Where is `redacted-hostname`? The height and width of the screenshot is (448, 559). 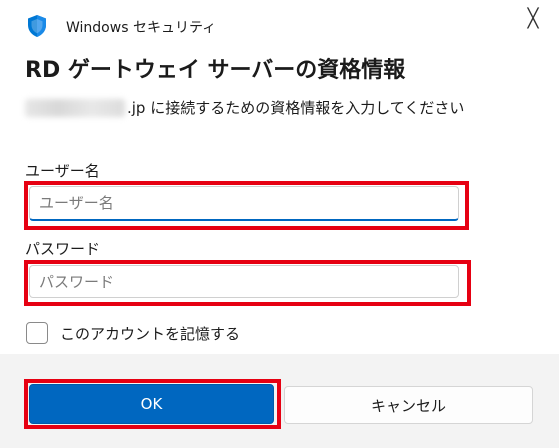
redacted-hostname is located at coordinates (75, 107).